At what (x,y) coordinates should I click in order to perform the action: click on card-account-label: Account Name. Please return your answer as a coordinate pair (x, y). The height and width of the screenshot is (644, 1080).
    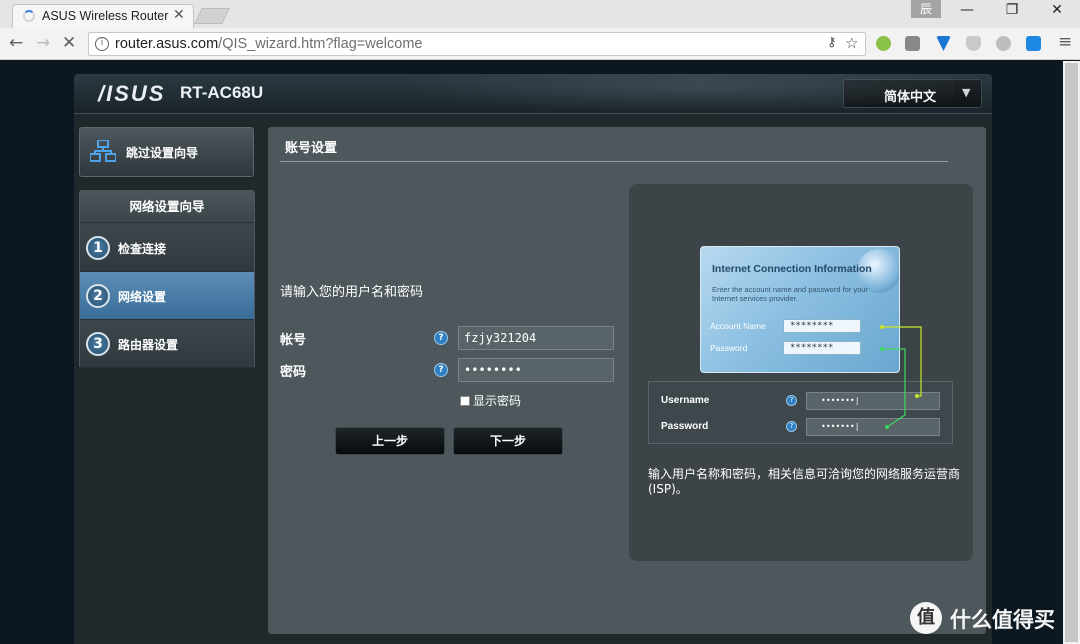
    Looking at the image, I should click on (738, 326).